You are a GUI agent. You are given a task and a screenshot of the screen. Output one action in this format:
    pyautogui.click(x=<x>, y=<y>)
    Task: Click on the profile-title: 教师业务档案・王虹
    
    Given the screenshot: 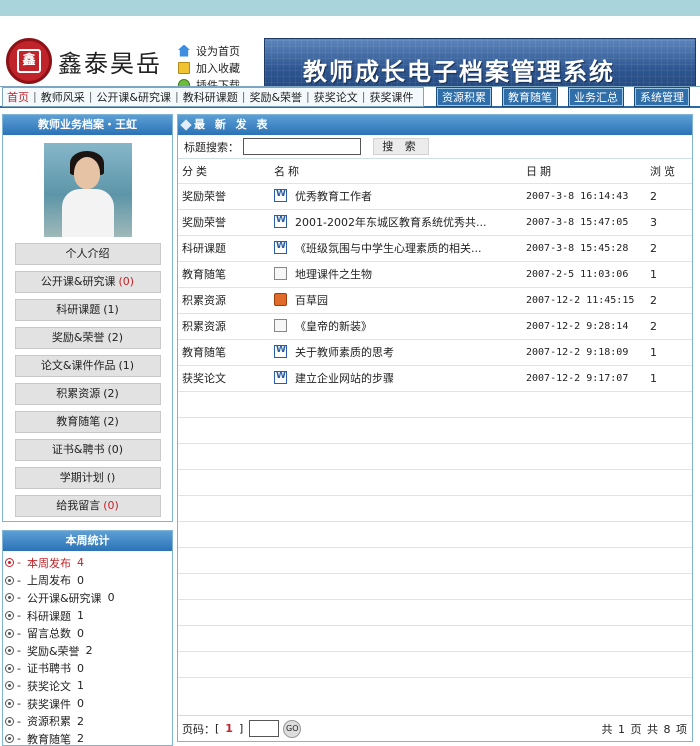 What is the action you would take?
    pyautogui.click(x=87, y=125)
    